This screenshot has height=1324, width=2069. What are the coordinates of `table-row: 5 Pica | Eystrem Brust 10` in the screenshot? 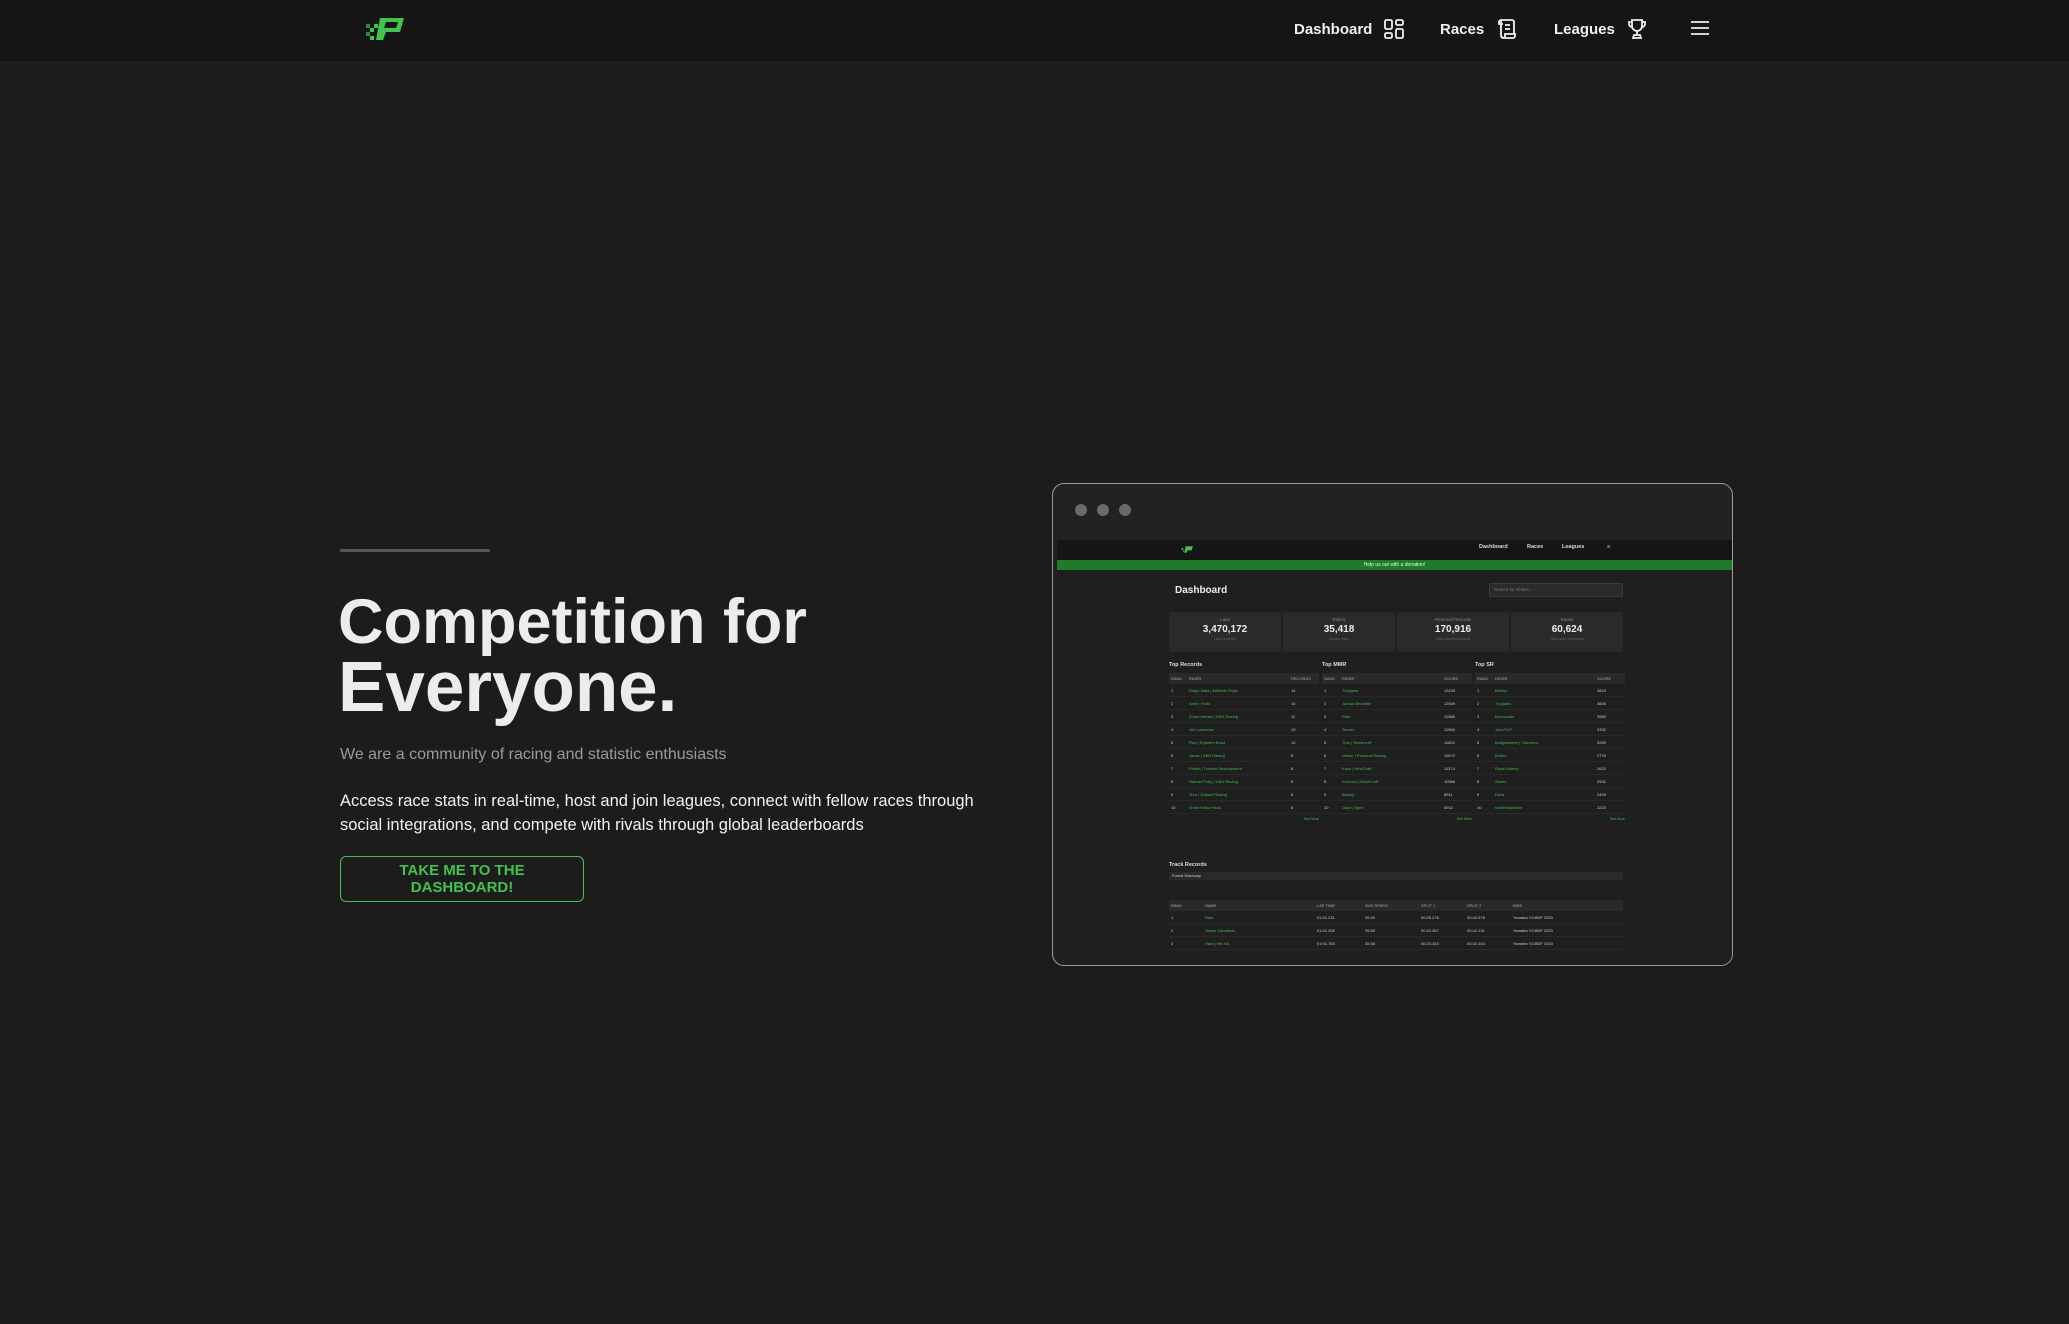 It's located at (1244, 742).